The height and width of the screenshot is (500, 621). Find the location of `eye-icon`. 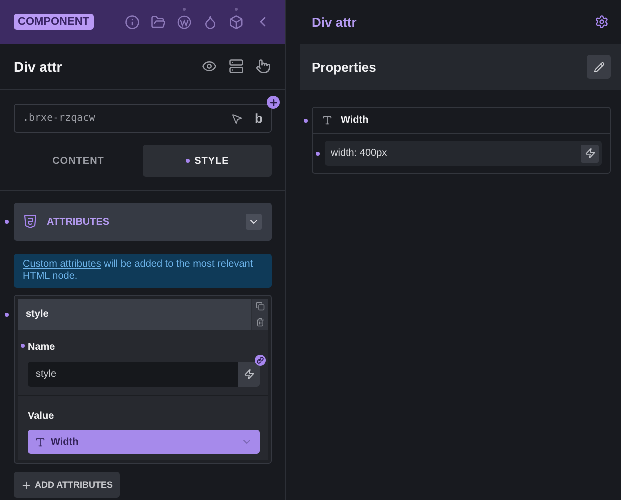

eye-icon is located at coordinates (209, 66).